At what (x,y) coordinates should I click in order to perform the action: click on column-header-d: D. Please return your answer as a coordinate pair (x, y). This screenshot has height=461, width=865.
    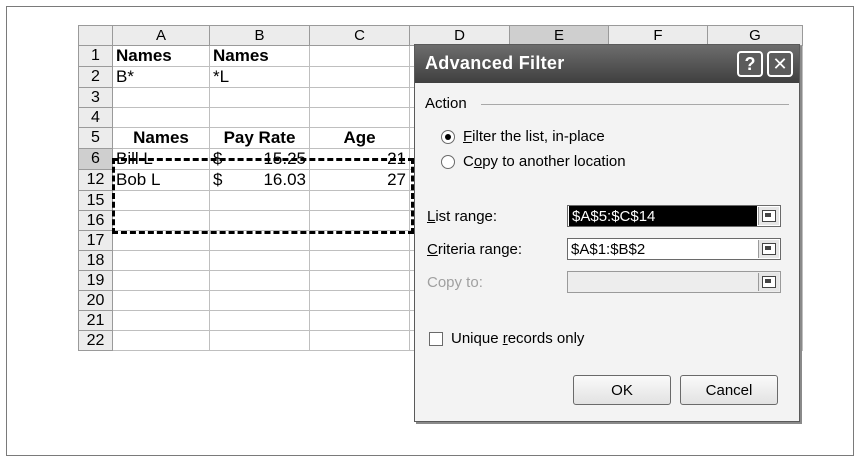
    Looking at the image, I should click on (459, 35).